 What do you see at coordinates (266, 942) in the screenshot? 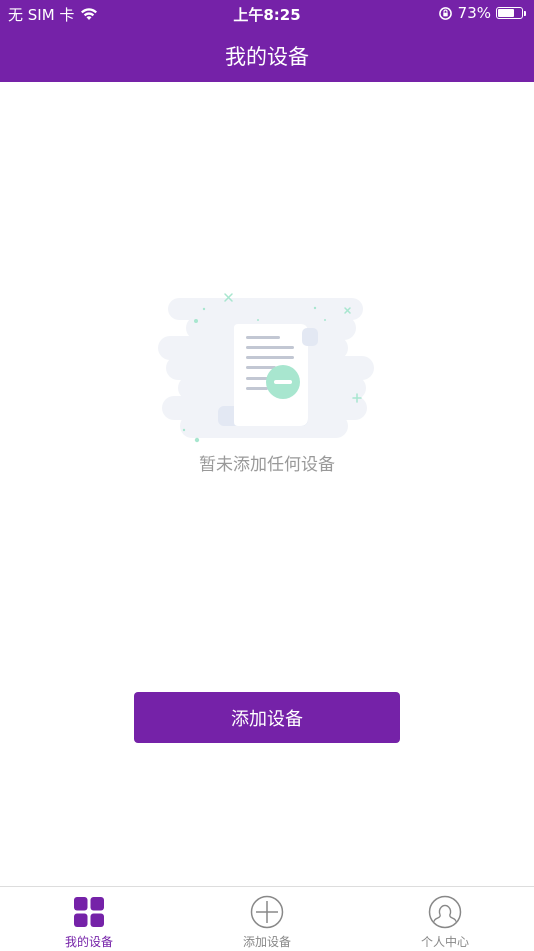
I see `tab-add-device-label: 添加设备` at bounding box center [266, 942].